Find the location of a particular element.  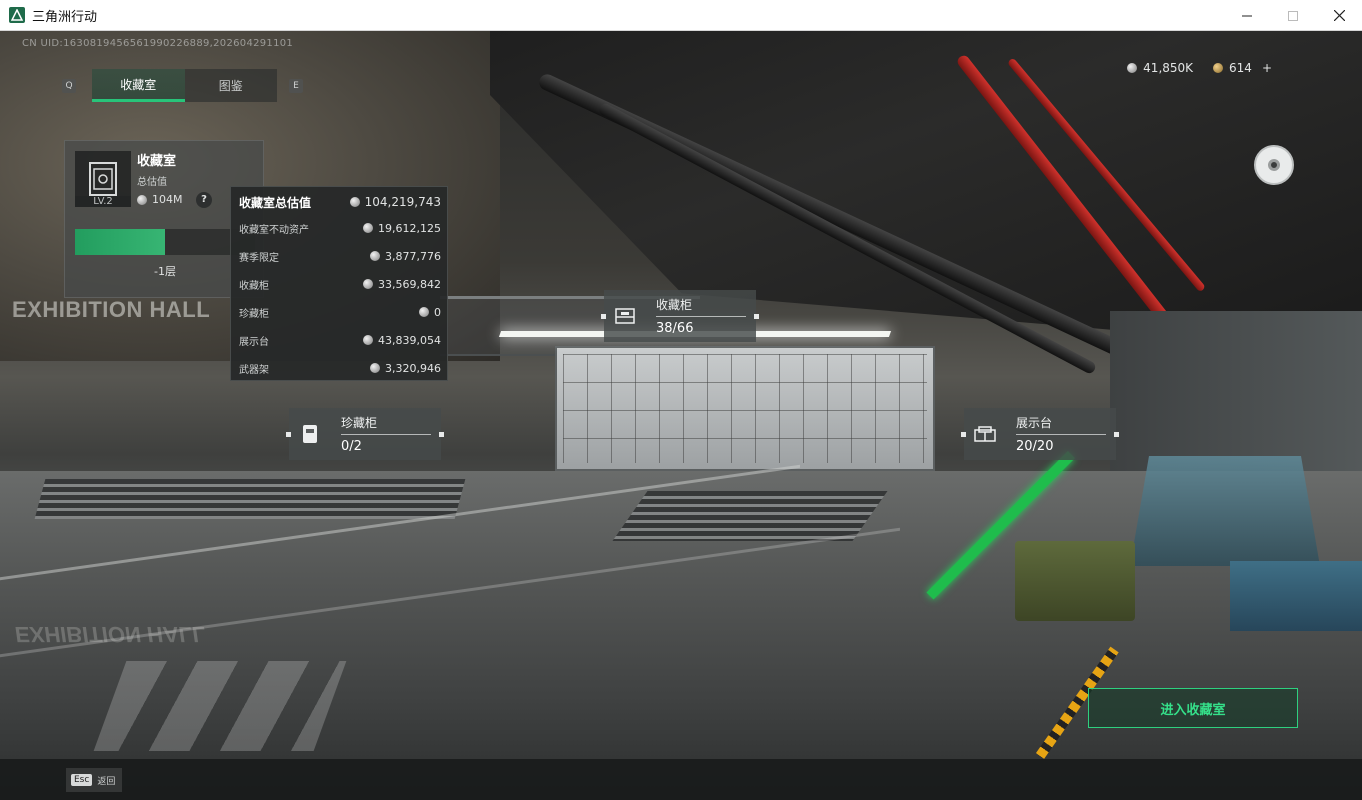

collection-progress-bar is located at coordinates (165, 242).